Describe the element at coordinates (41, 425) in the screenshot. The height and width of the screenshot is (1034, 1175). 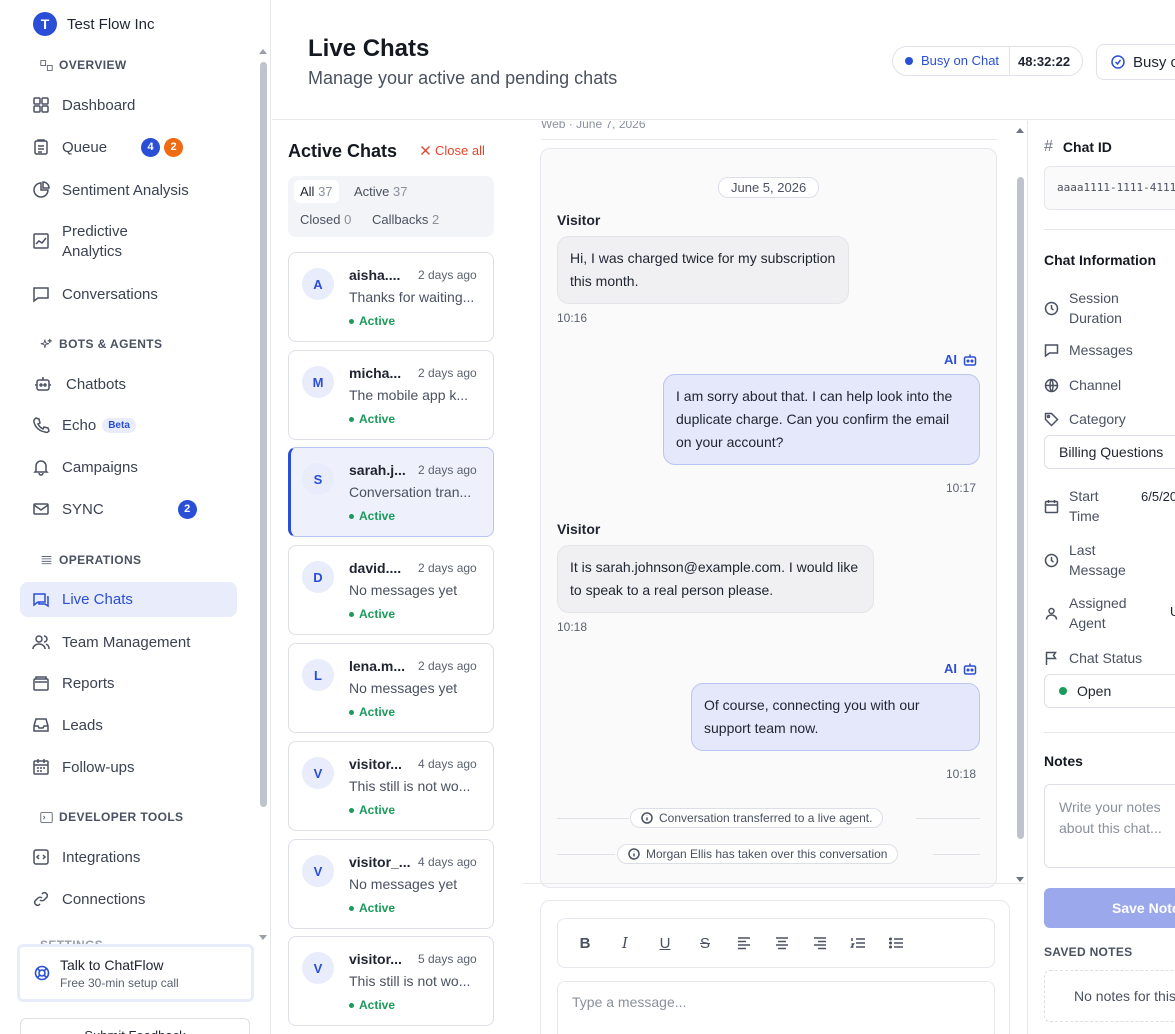
I see `phone-icon` at that location.